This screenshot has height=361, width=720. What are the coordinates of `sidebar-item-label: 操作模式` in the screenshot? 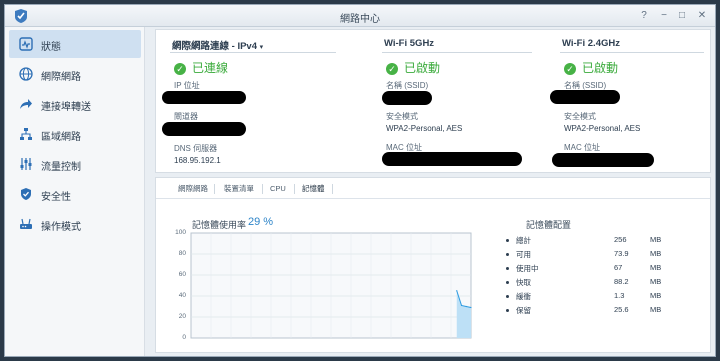 It's located at (61, 227).